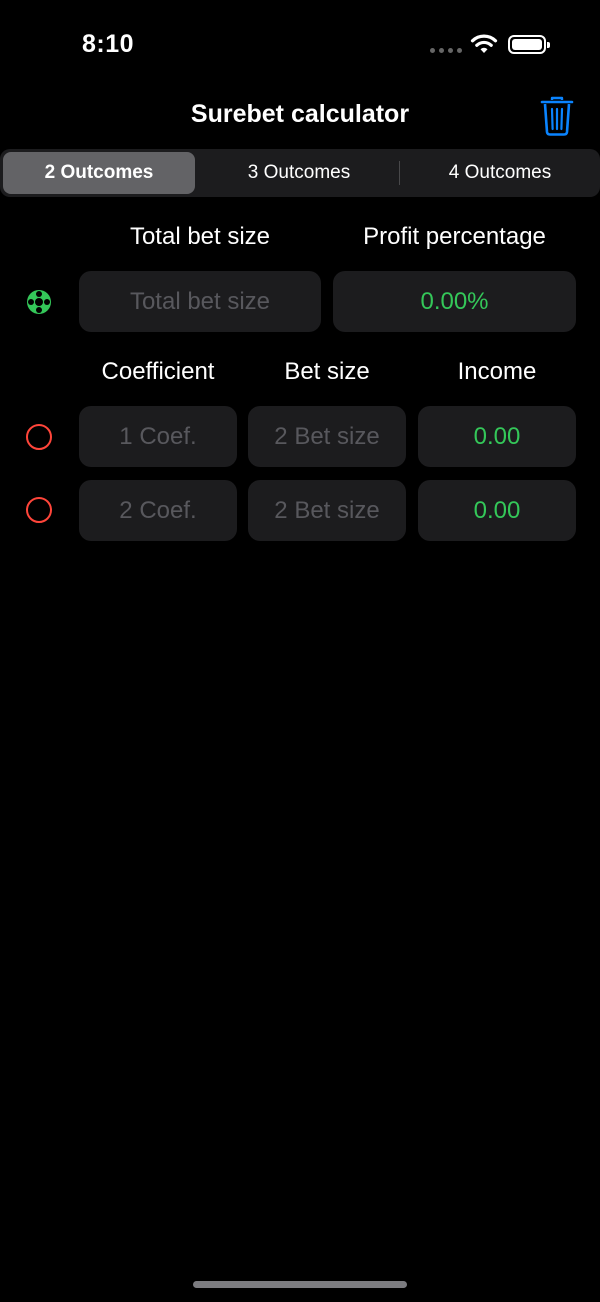 The width and height of the screenshot is (600, 1302). I want to click on outcome-2-coefficient-input, so click(158, 511).